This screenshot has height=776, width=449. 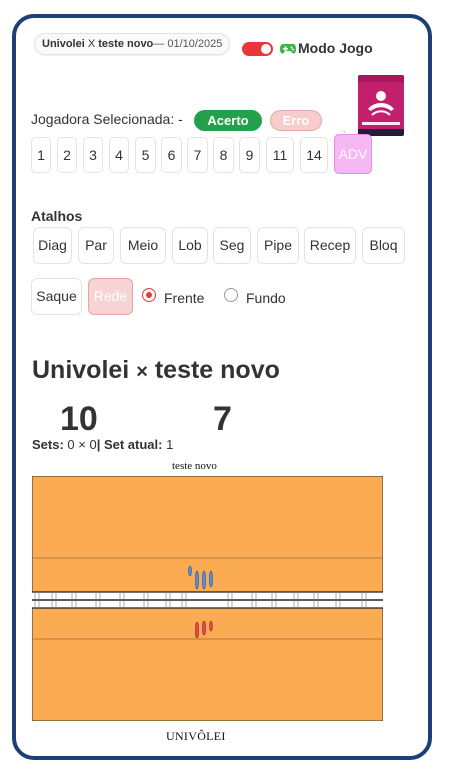 I want to click on shortcut-bloq-button: Bloq, so click(x=383, y=245).